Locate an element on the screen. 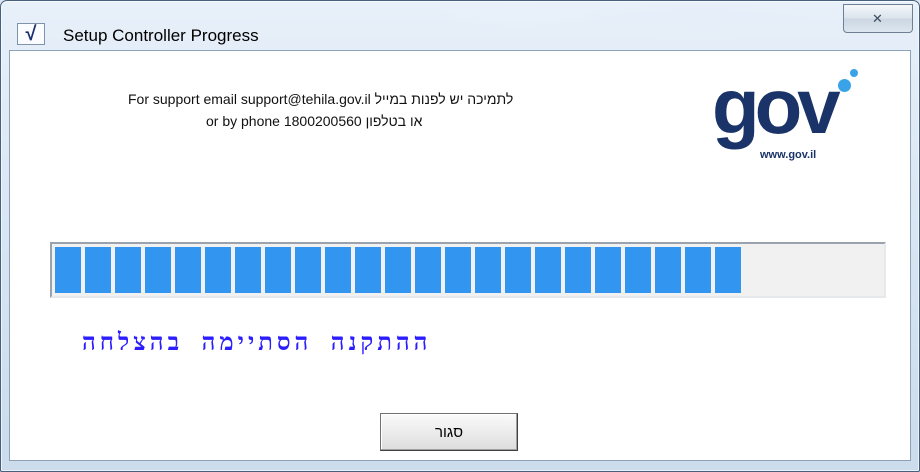 The height and width of the screenshot is (472, 920). progress-bar is located at coordinates (468, 270).